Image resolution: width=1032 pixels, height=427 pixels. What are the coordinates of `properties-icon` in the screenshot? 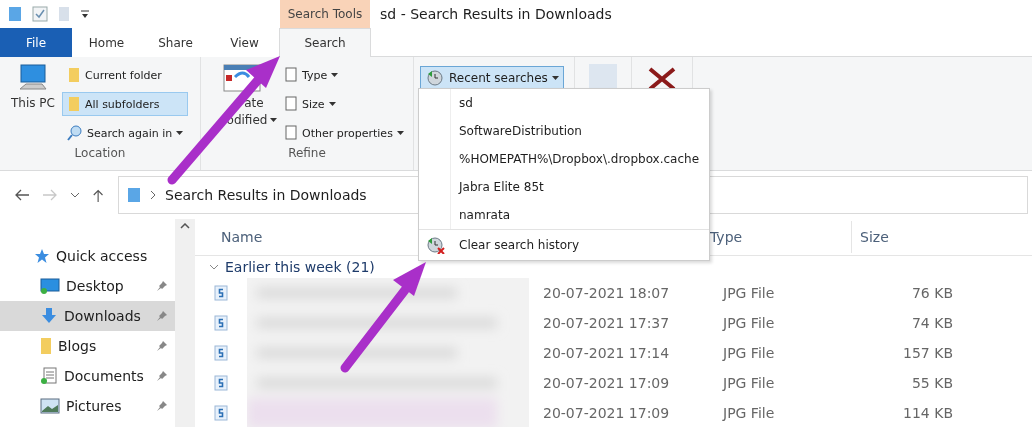 It's located at (40, 14).